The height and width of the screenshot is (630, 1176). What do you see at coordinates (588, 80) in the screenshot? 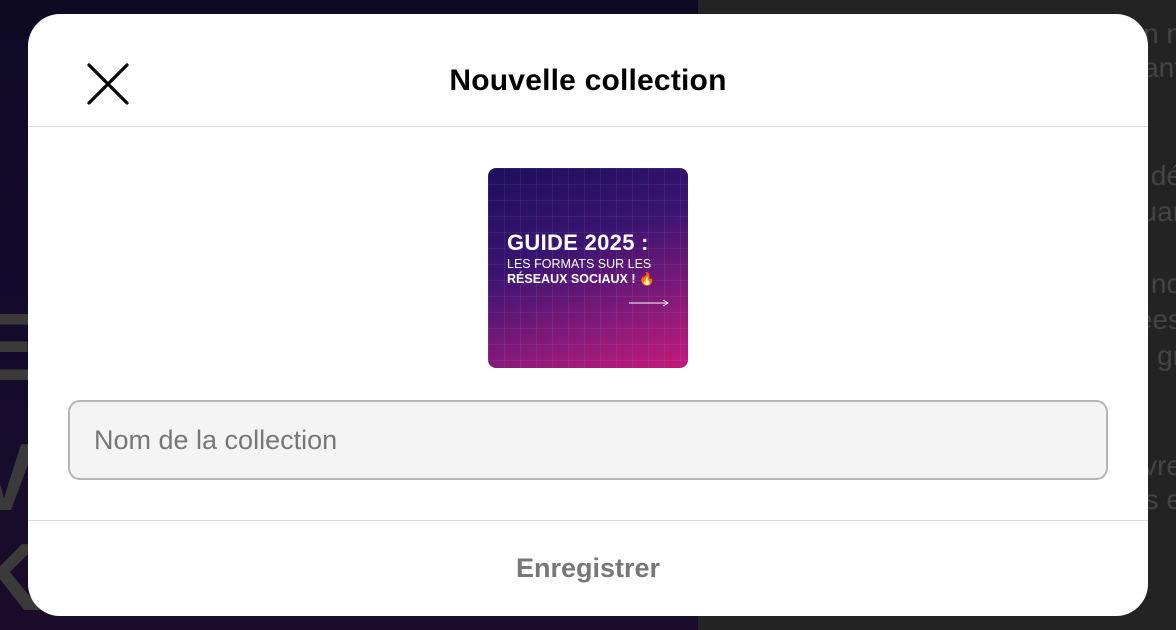
I see `dialog-title: Nouvelle collection` at bounding box center [588, 80].